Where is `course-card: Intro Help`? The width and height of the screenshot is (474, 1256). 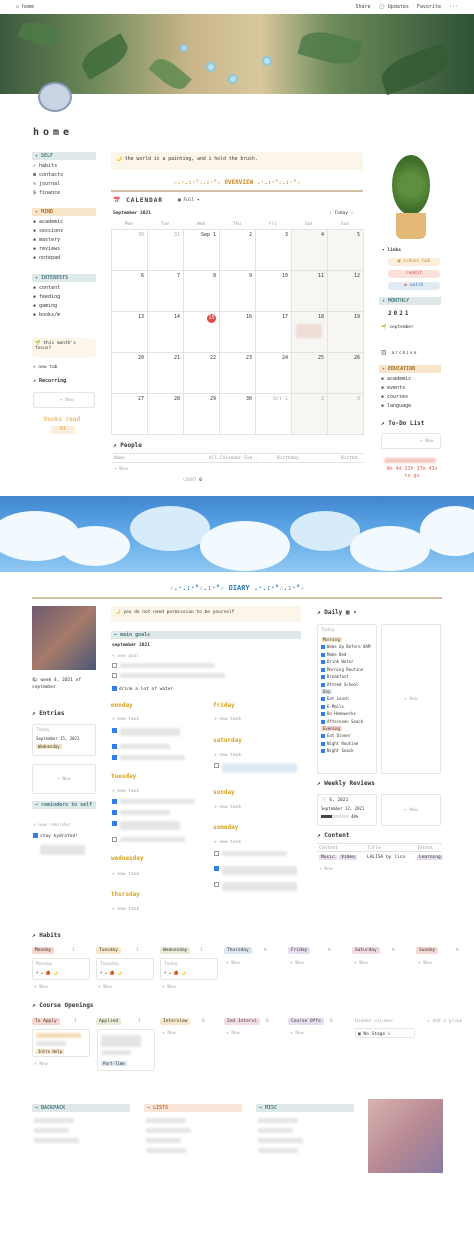
course-card: Intro Help is located at coordinates (61, 1043).